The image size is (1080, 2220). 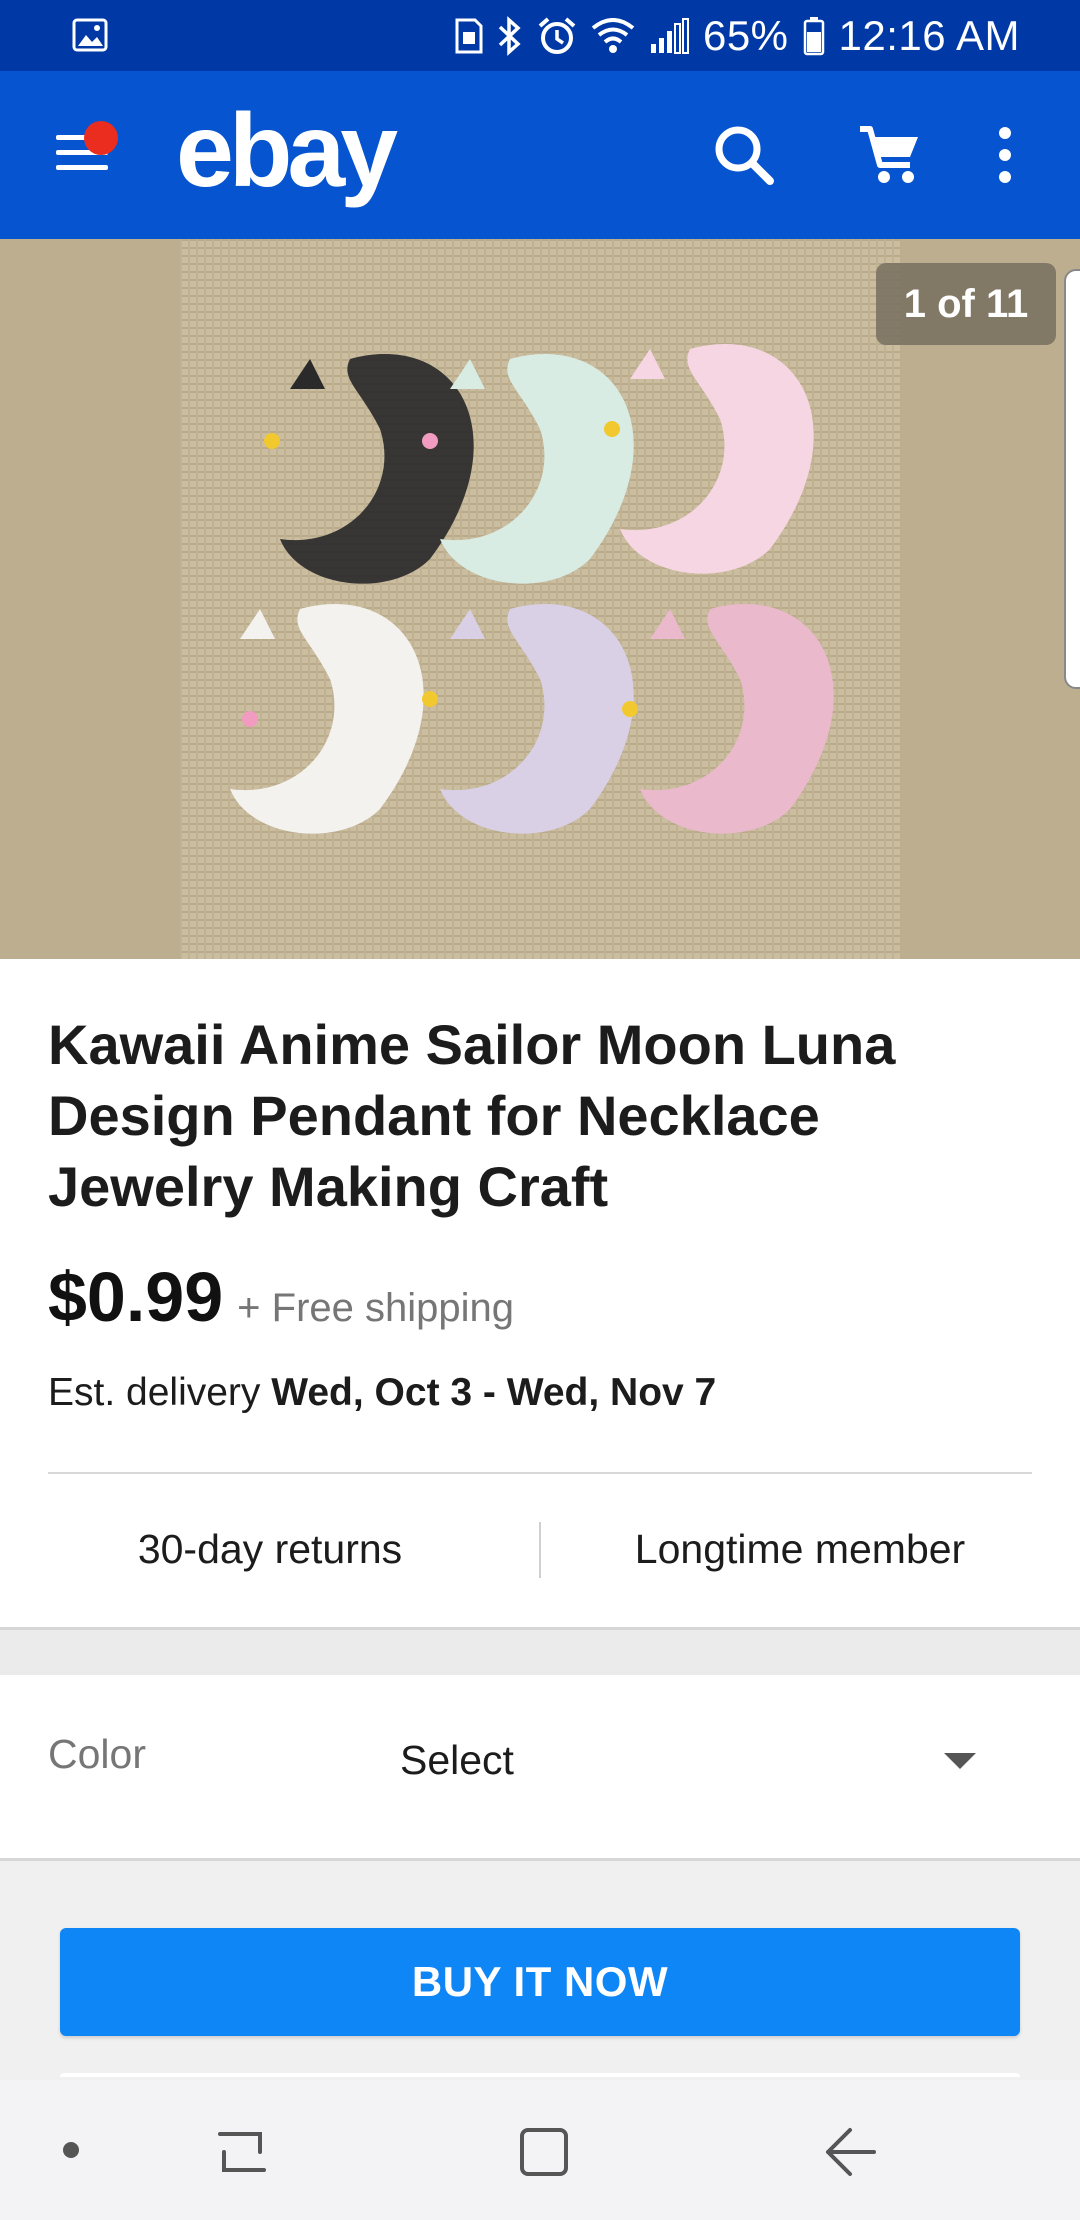 I want to click on clock: 12:16 AM, so click(x=929, y=35).